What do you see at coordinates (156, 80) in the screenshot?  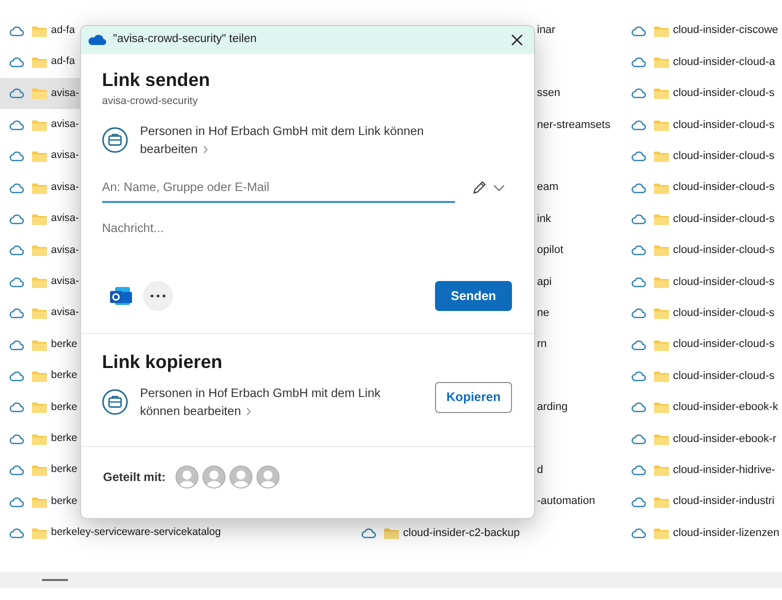 I see `section-heading: Link senden` at bounding box center [156, 80].